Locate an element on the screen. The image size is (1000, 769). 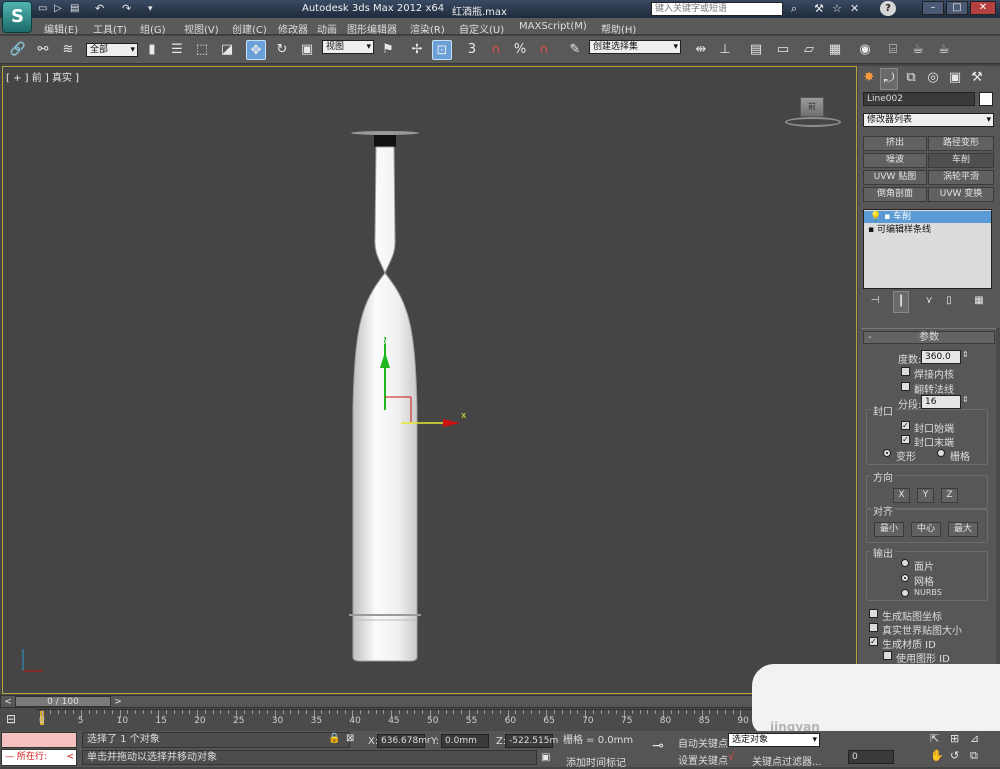
menu-modifiers: 修改器 is located at coordinates (293, 28).